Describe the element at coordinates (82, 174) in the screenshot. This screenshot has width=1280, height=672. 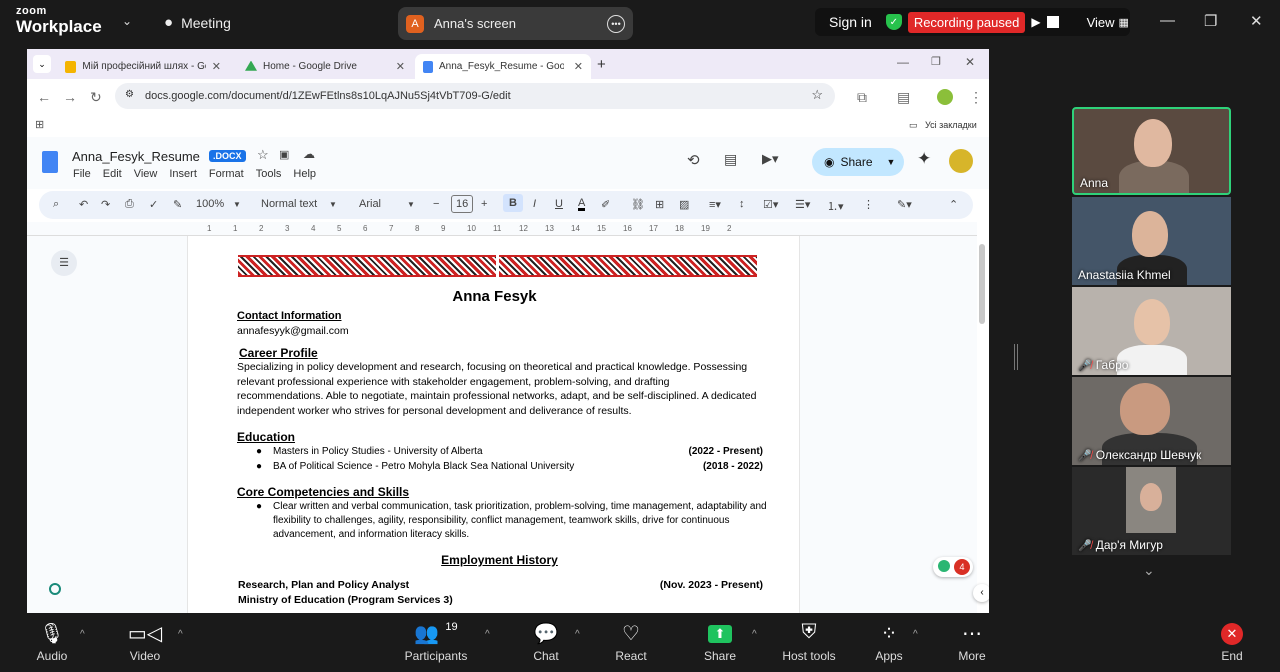
I see `menu-file: File` at that location.